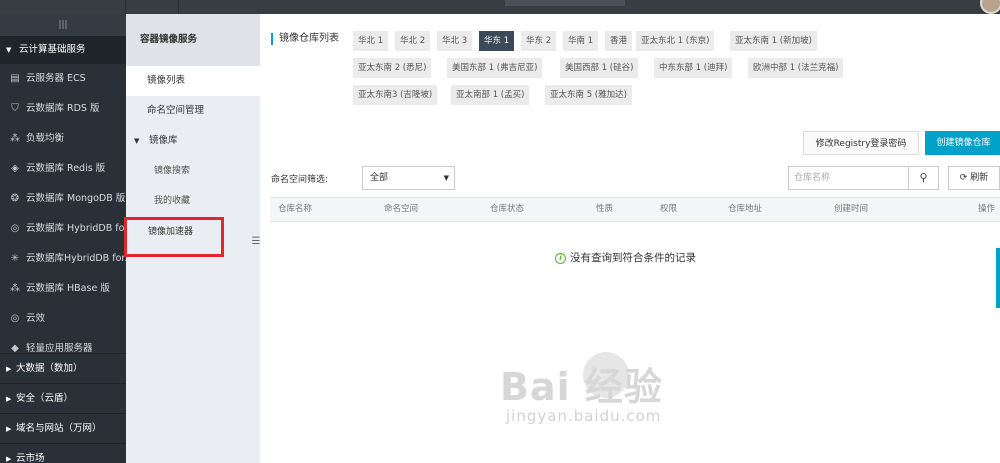  Describe the element at coordinates (36, 318) in the screenshot. I see `sidebar-item-label: 云效` at that location.